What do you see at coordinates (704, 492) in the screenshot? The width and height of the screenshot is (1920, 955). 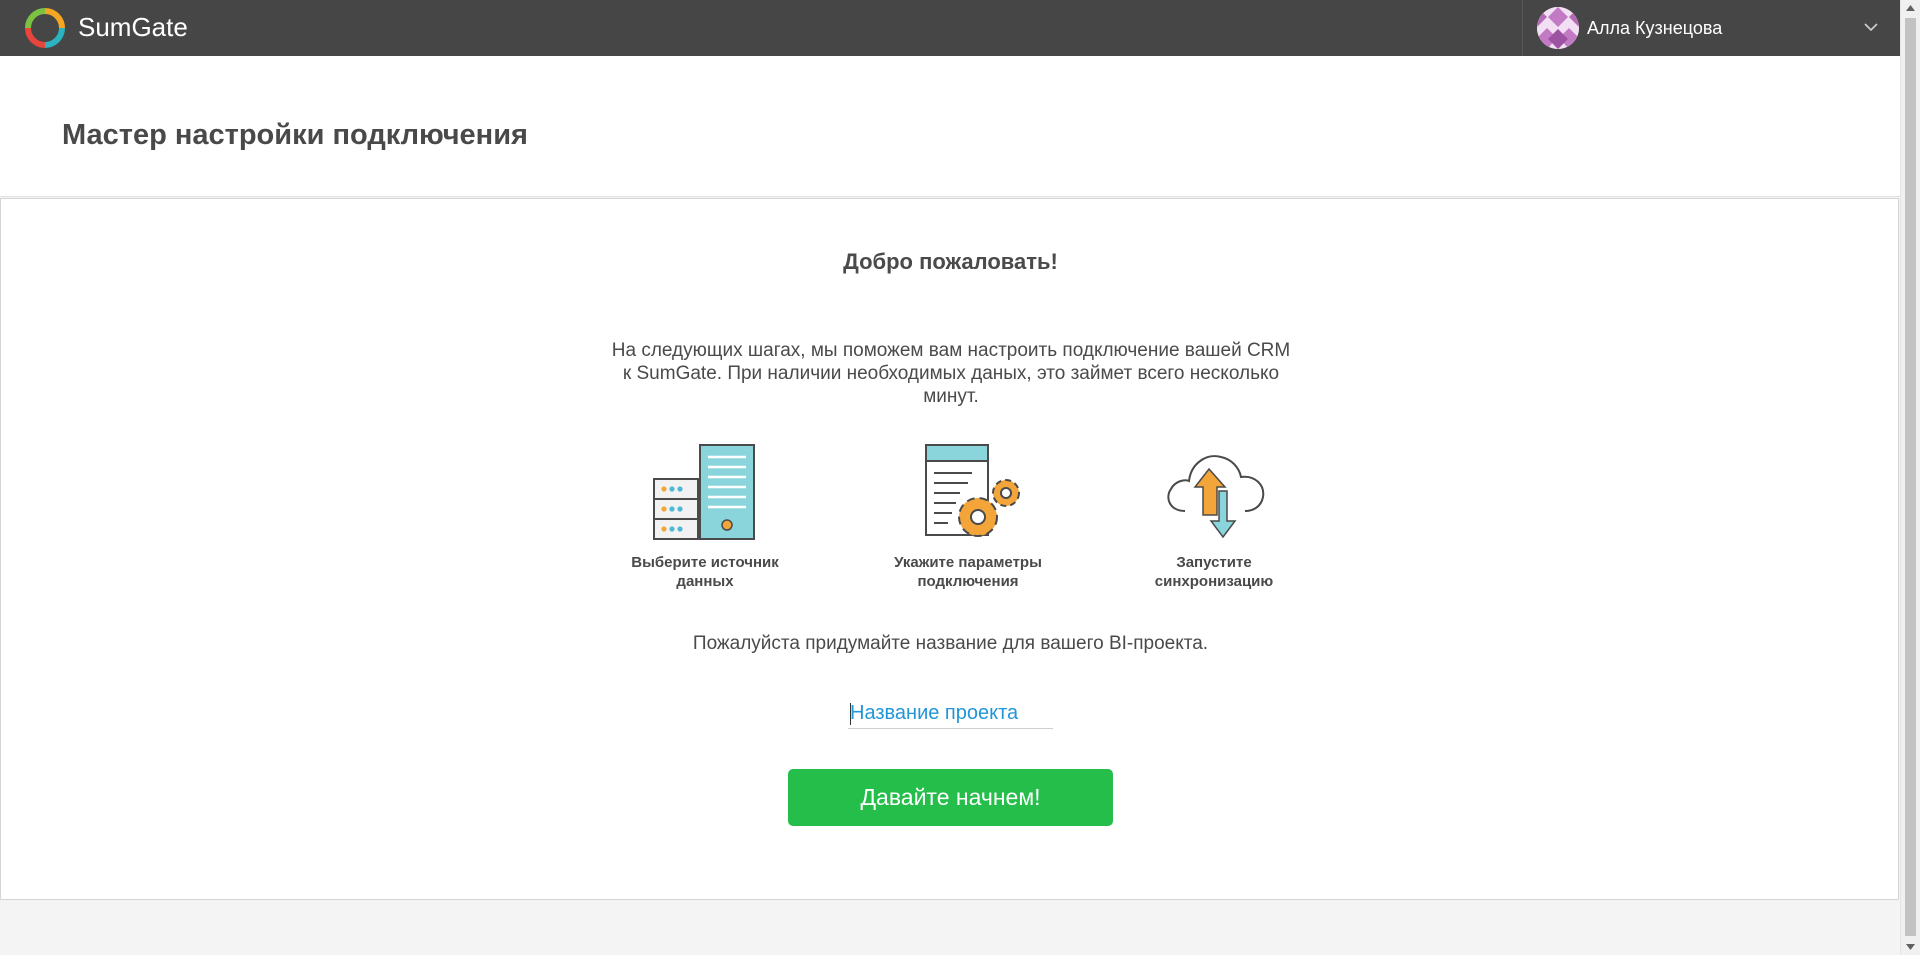 I see `server-rack-icon` at bounding box center [704, 492].